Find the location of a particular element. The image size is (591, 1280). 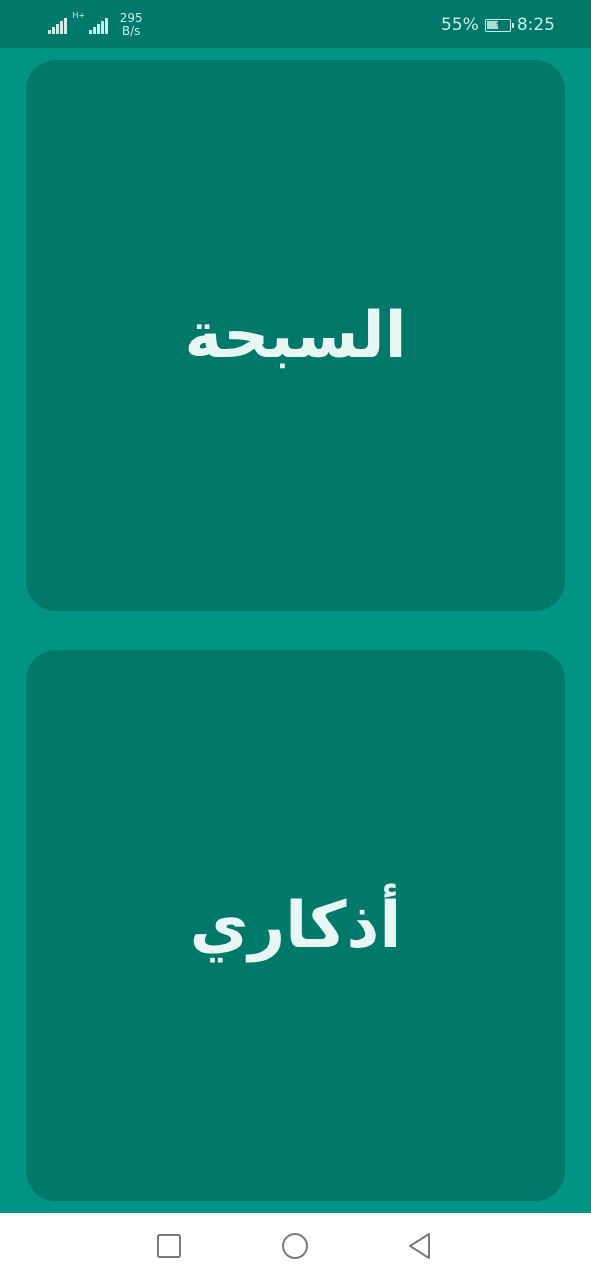

home-icon is located at coordinates (295, 1246).